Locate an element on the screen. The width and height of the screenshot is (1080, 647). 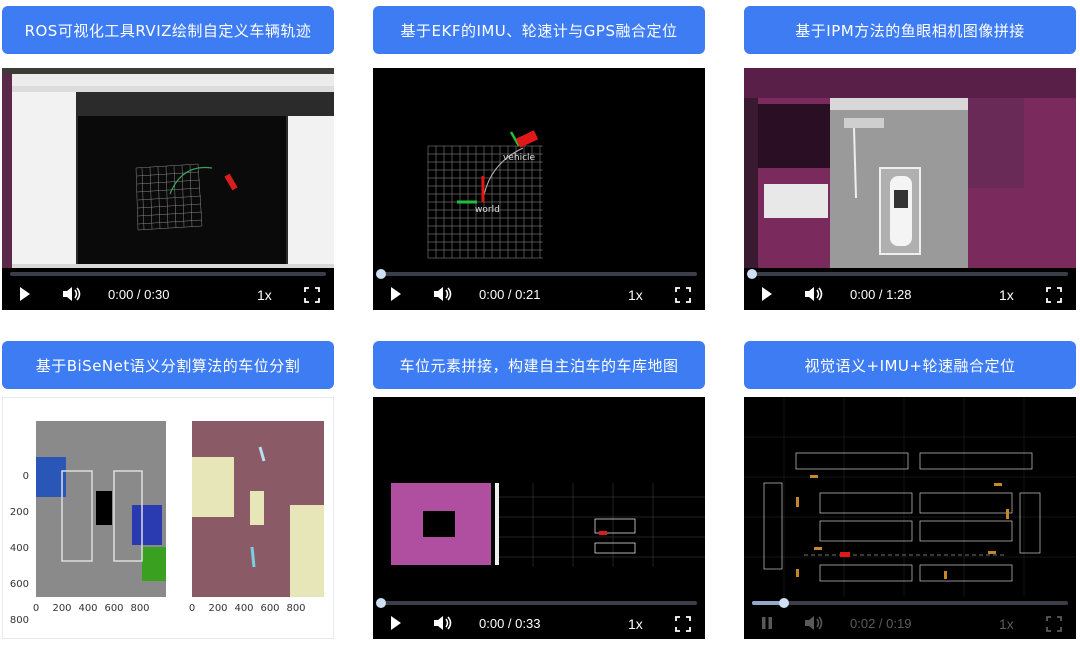
video-frame-garage-map is located at coordinates (539, 497).